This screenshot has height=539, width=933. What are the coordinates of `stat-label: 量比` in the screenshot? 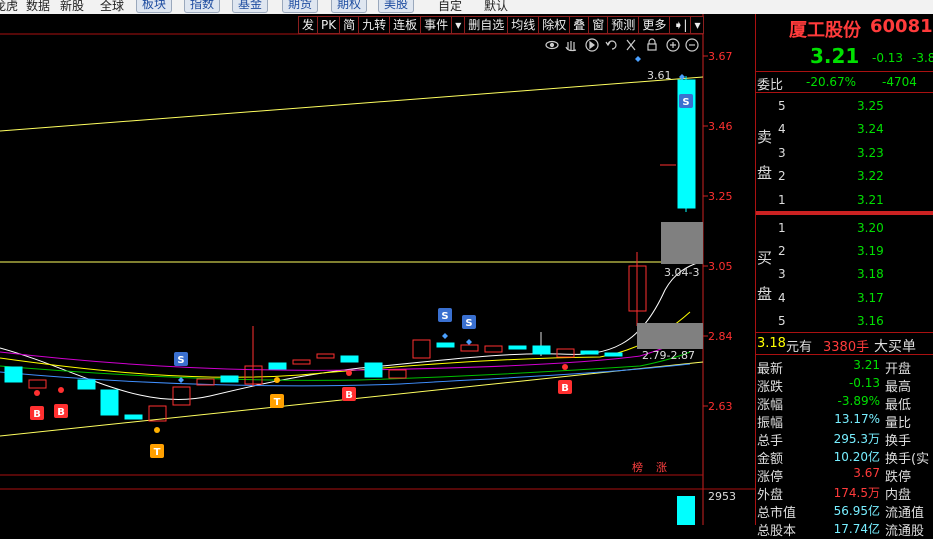 It's located at (898, 423).